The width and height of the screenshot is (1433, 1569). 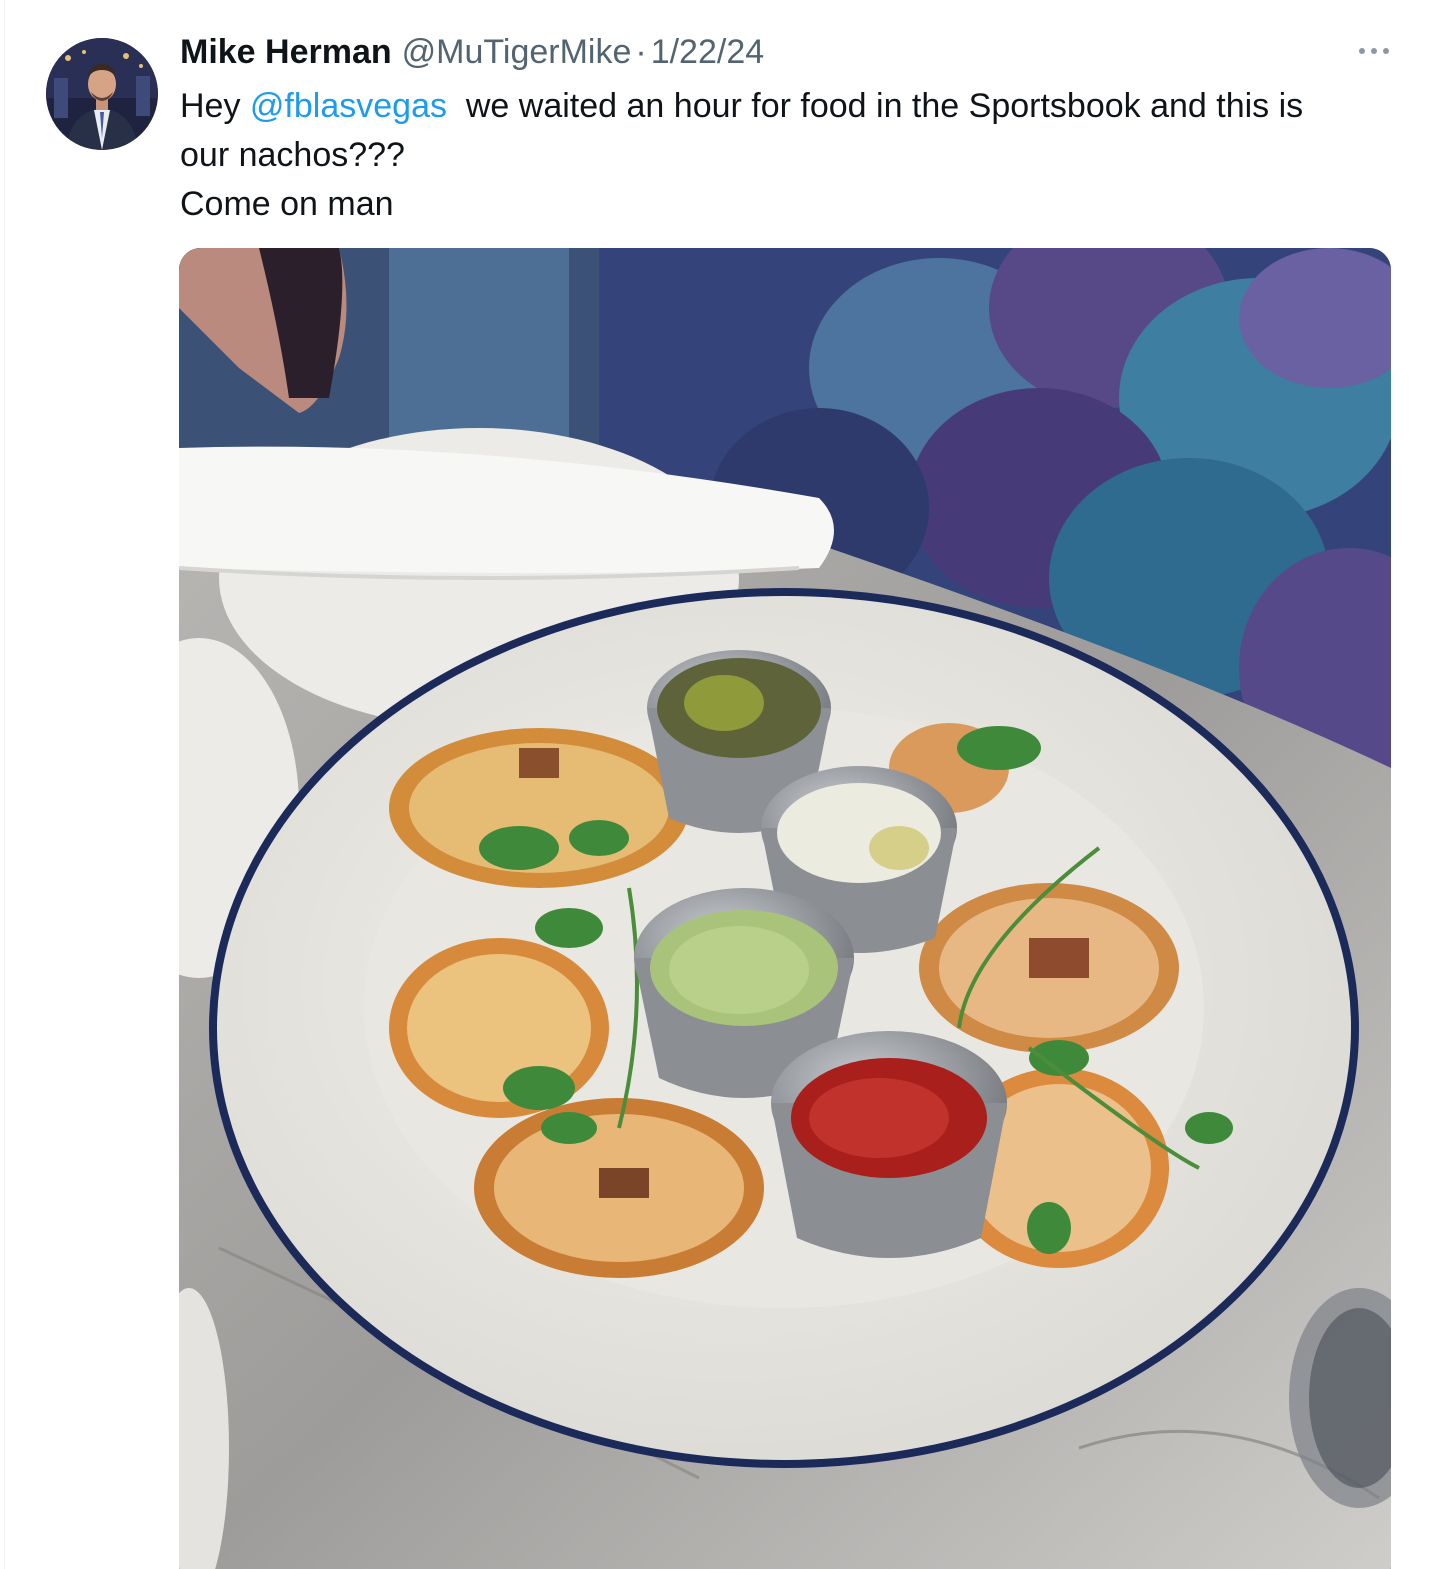 I want to click on post-date: 1/22/24, so click(x=707, y=52).